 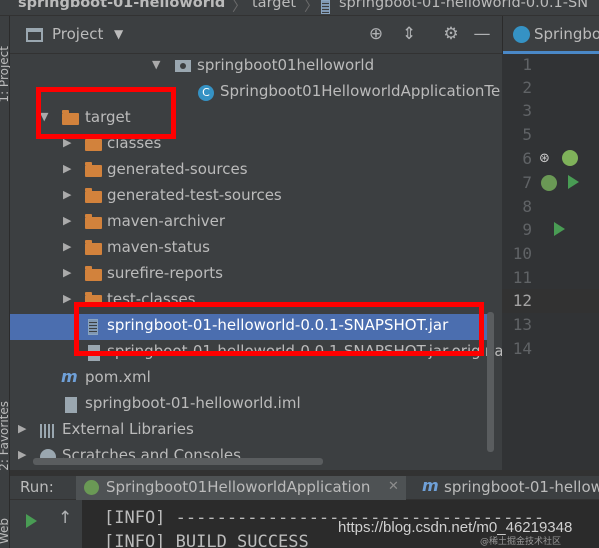 What do you see at coordinates (522, 324) in the screenshot?
I see `line-number: 13` at bounding box center [522, 324].